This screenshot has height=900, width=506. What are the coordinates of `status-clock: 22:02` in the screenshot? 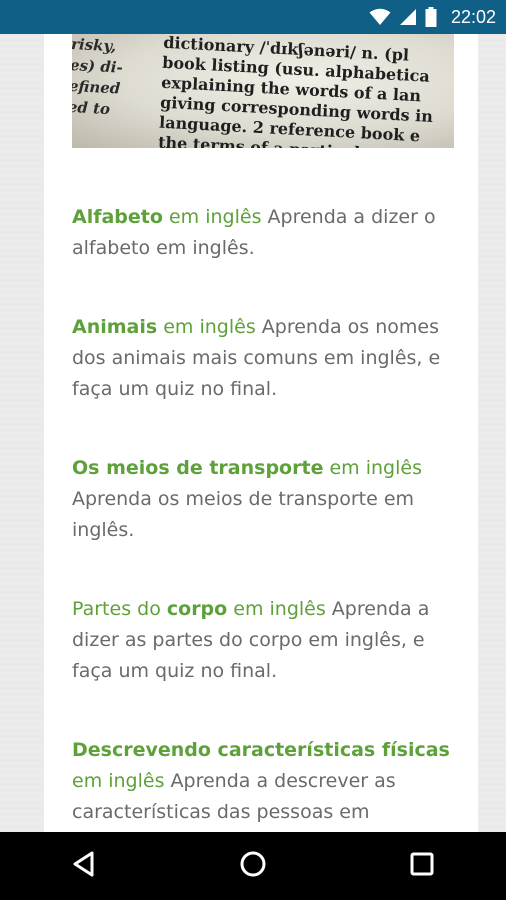 It's located at (473, 16).